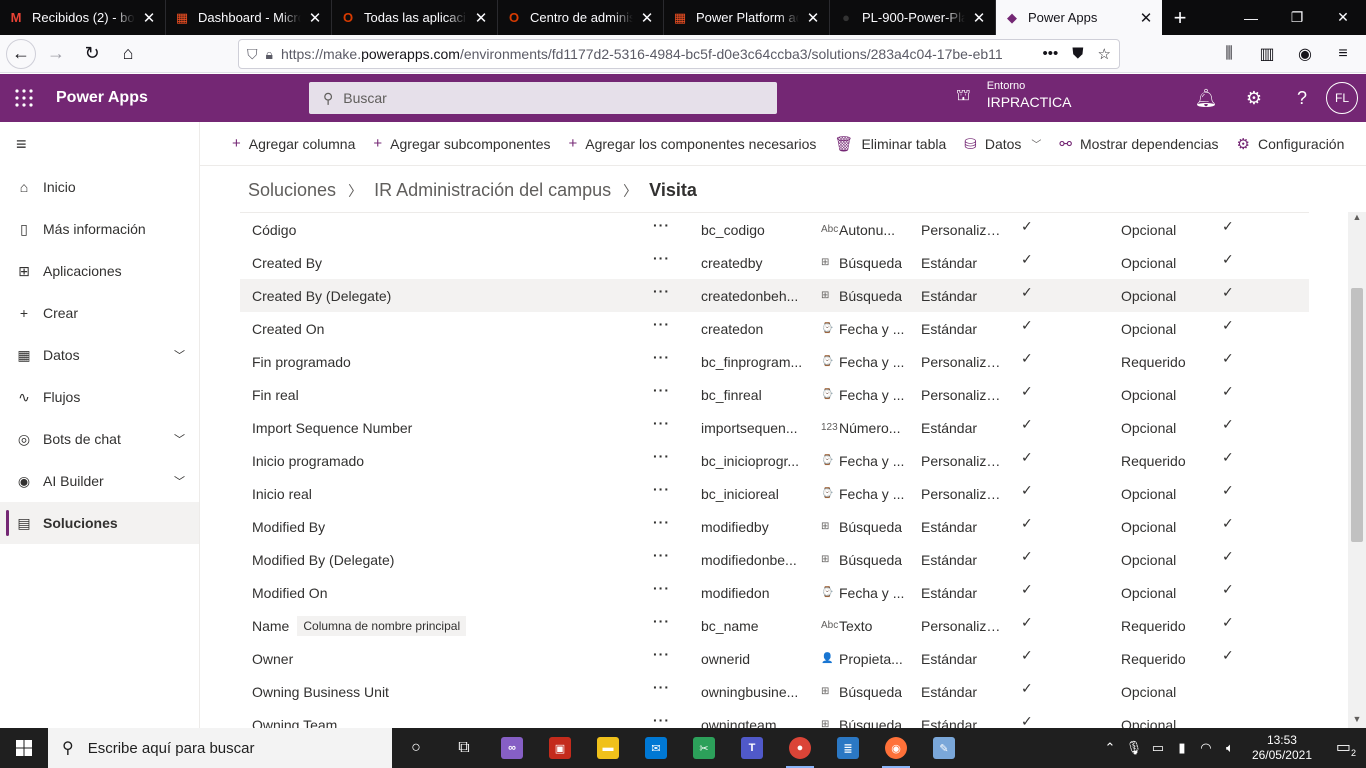 This screenshot has width=1366, height=768. What do you see at coordinates (289, 593) in the screenshot?
I see `column-display-name: Modified On` at bounding box center [289, 593].